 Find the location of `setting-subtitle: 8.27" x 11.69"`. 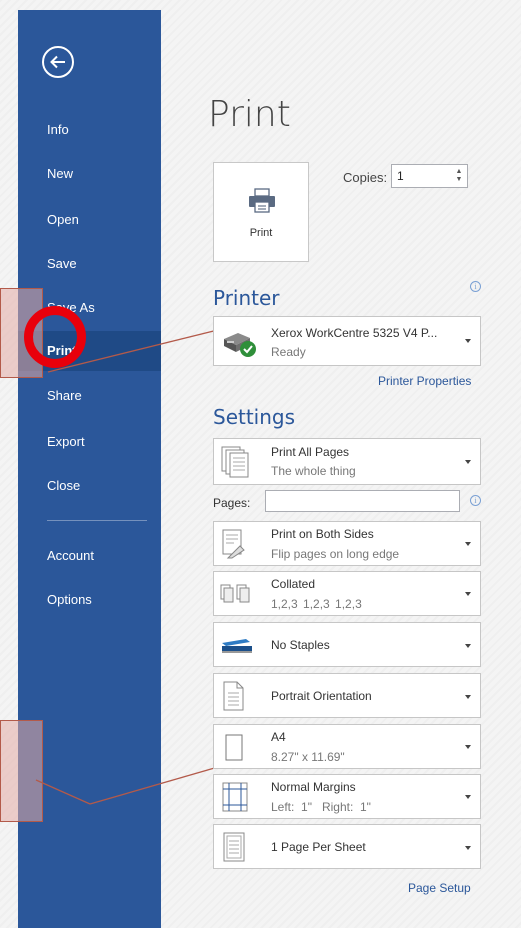

setting-subtitle: 8.27" x 11.69" is located at coordinates (308, 757).